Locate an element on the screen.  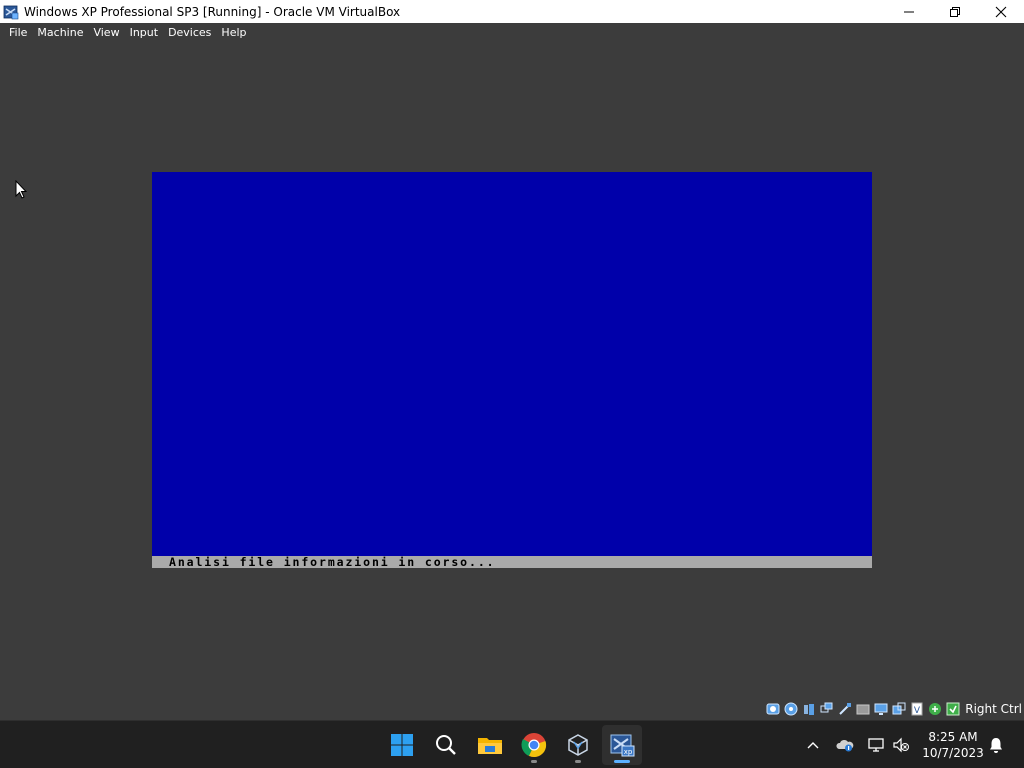
close-button is located at coordinates (1001, 11).